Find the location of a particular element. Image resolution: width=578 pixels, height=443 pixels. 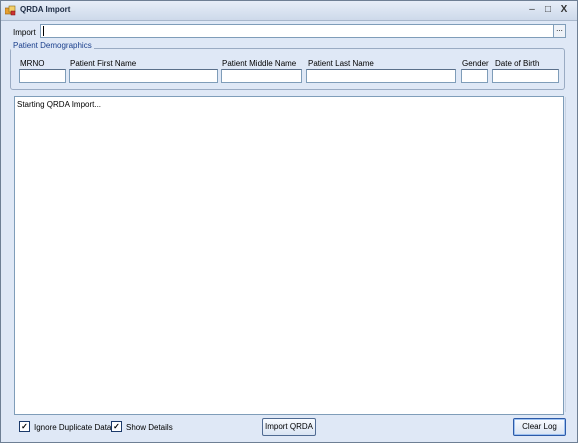

log-edge is located at coordinates (565, 254).